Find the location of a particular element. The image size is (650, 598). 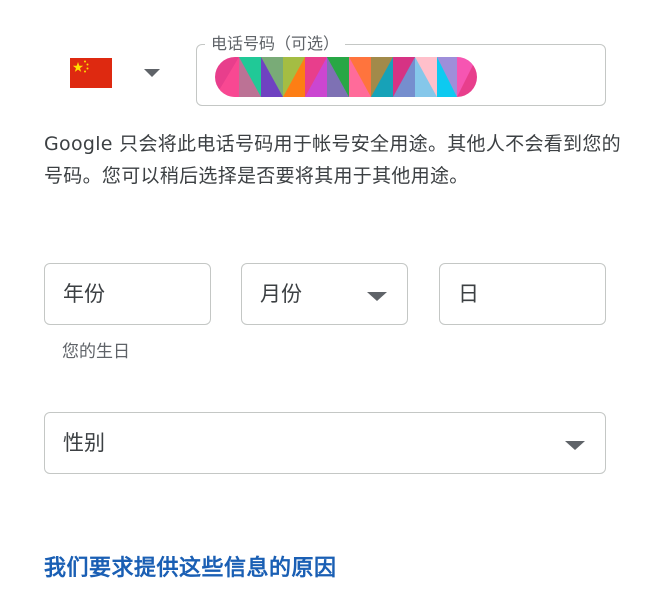

birth-year-input: 年份 is located at coordinates (127, 294).